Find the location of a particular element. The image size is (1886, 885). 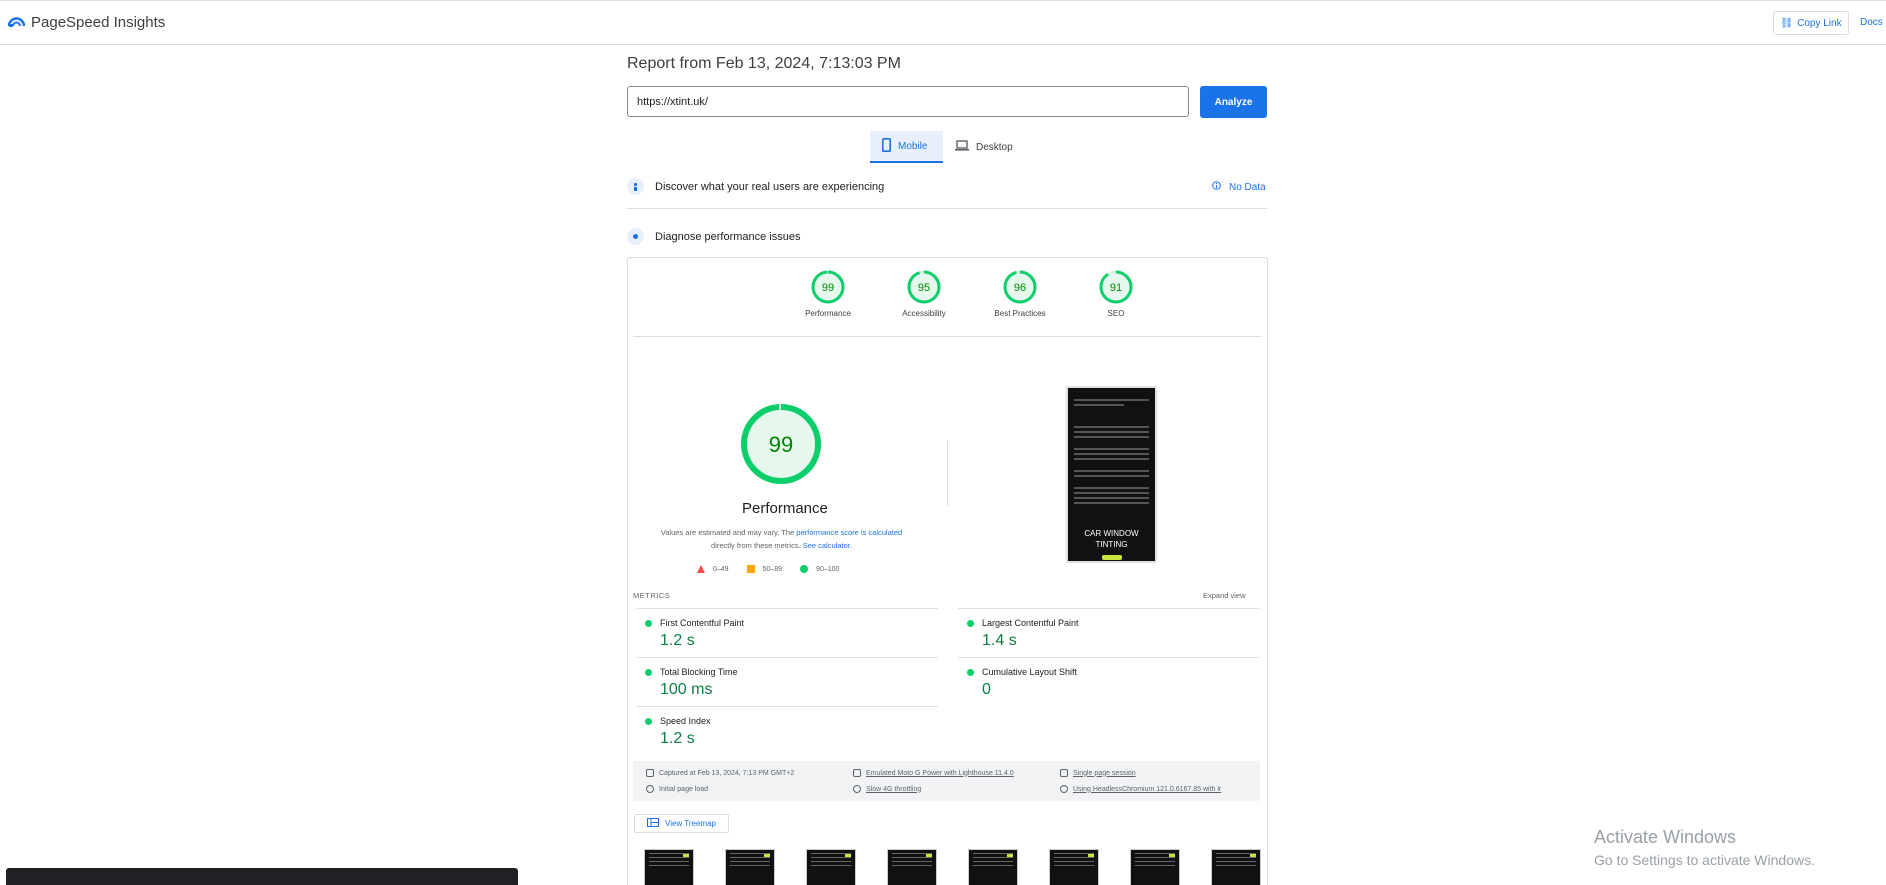

score-calculated-link: performance score is calculated is located at coordinates (849, 532).